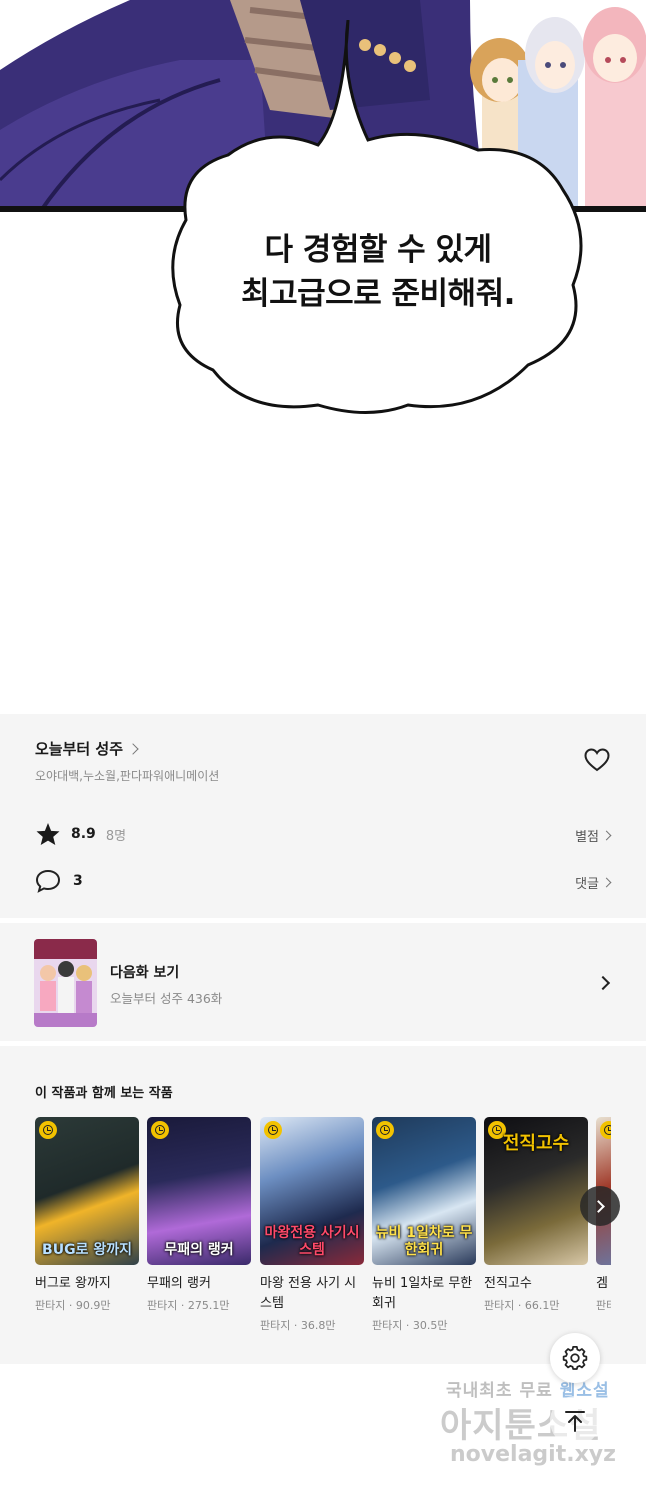  Describe the element at coordinates (597, 760) in the screenshot. I see `heart-icon` at that location.